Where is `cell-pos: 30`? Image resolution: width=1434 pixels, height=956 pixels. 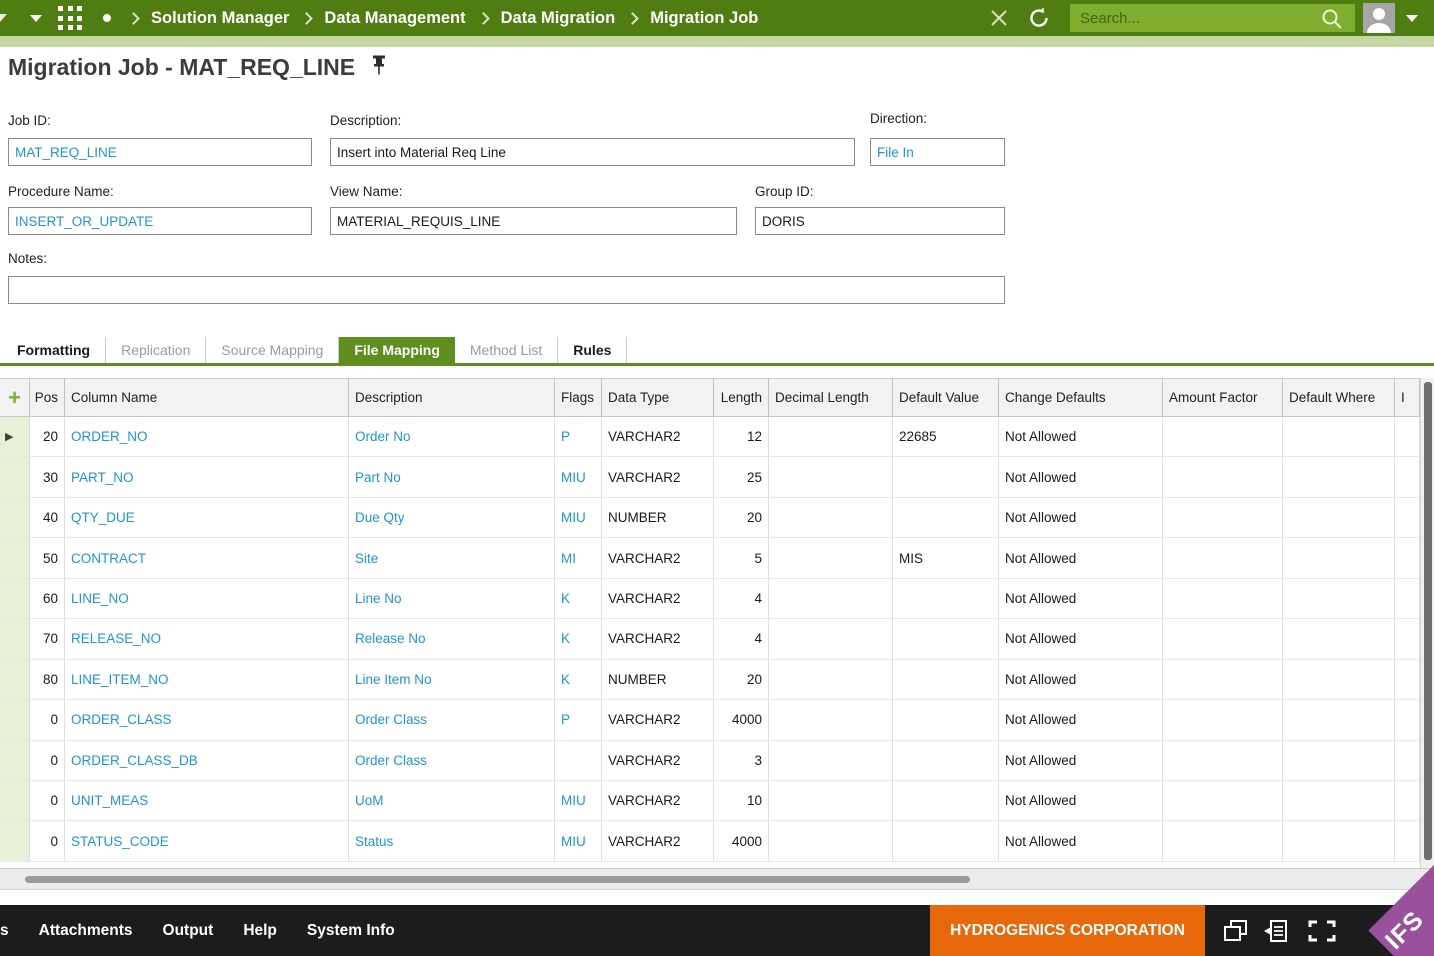 cell-pos: 30 is located at coordinates (47, 477).